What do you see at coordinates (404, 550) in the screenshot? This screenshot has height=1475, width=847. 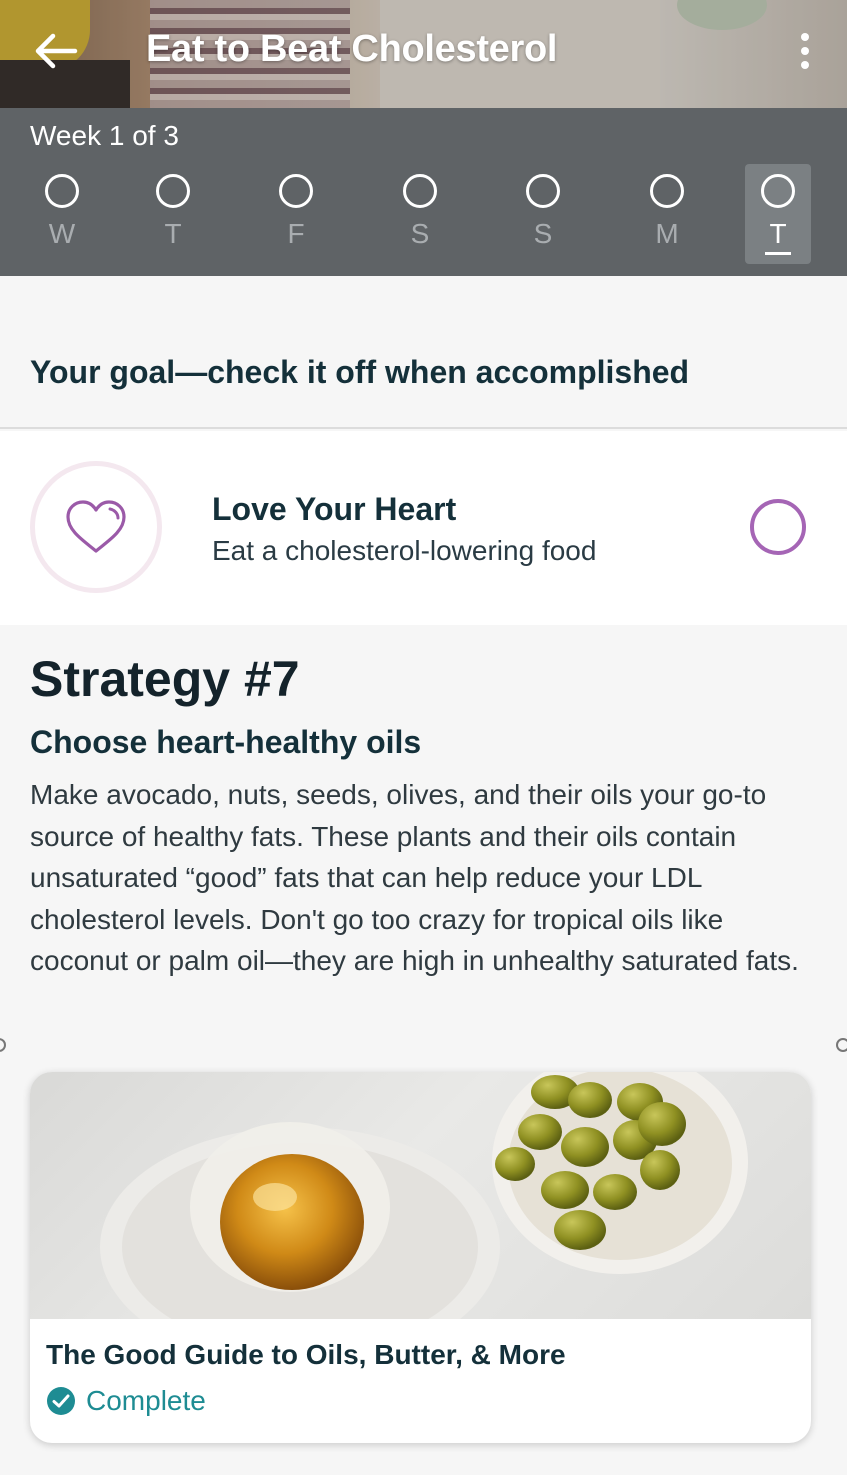 I see `goal-subtitle: Eat a cholesterol-lowering food` at bounding box center [404, 550].